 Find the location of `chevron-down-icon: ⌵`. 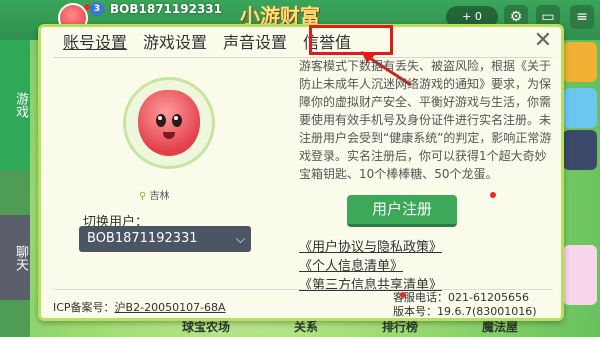

chevron-down-icon: ⌵ is located at coordinates (240, 239).